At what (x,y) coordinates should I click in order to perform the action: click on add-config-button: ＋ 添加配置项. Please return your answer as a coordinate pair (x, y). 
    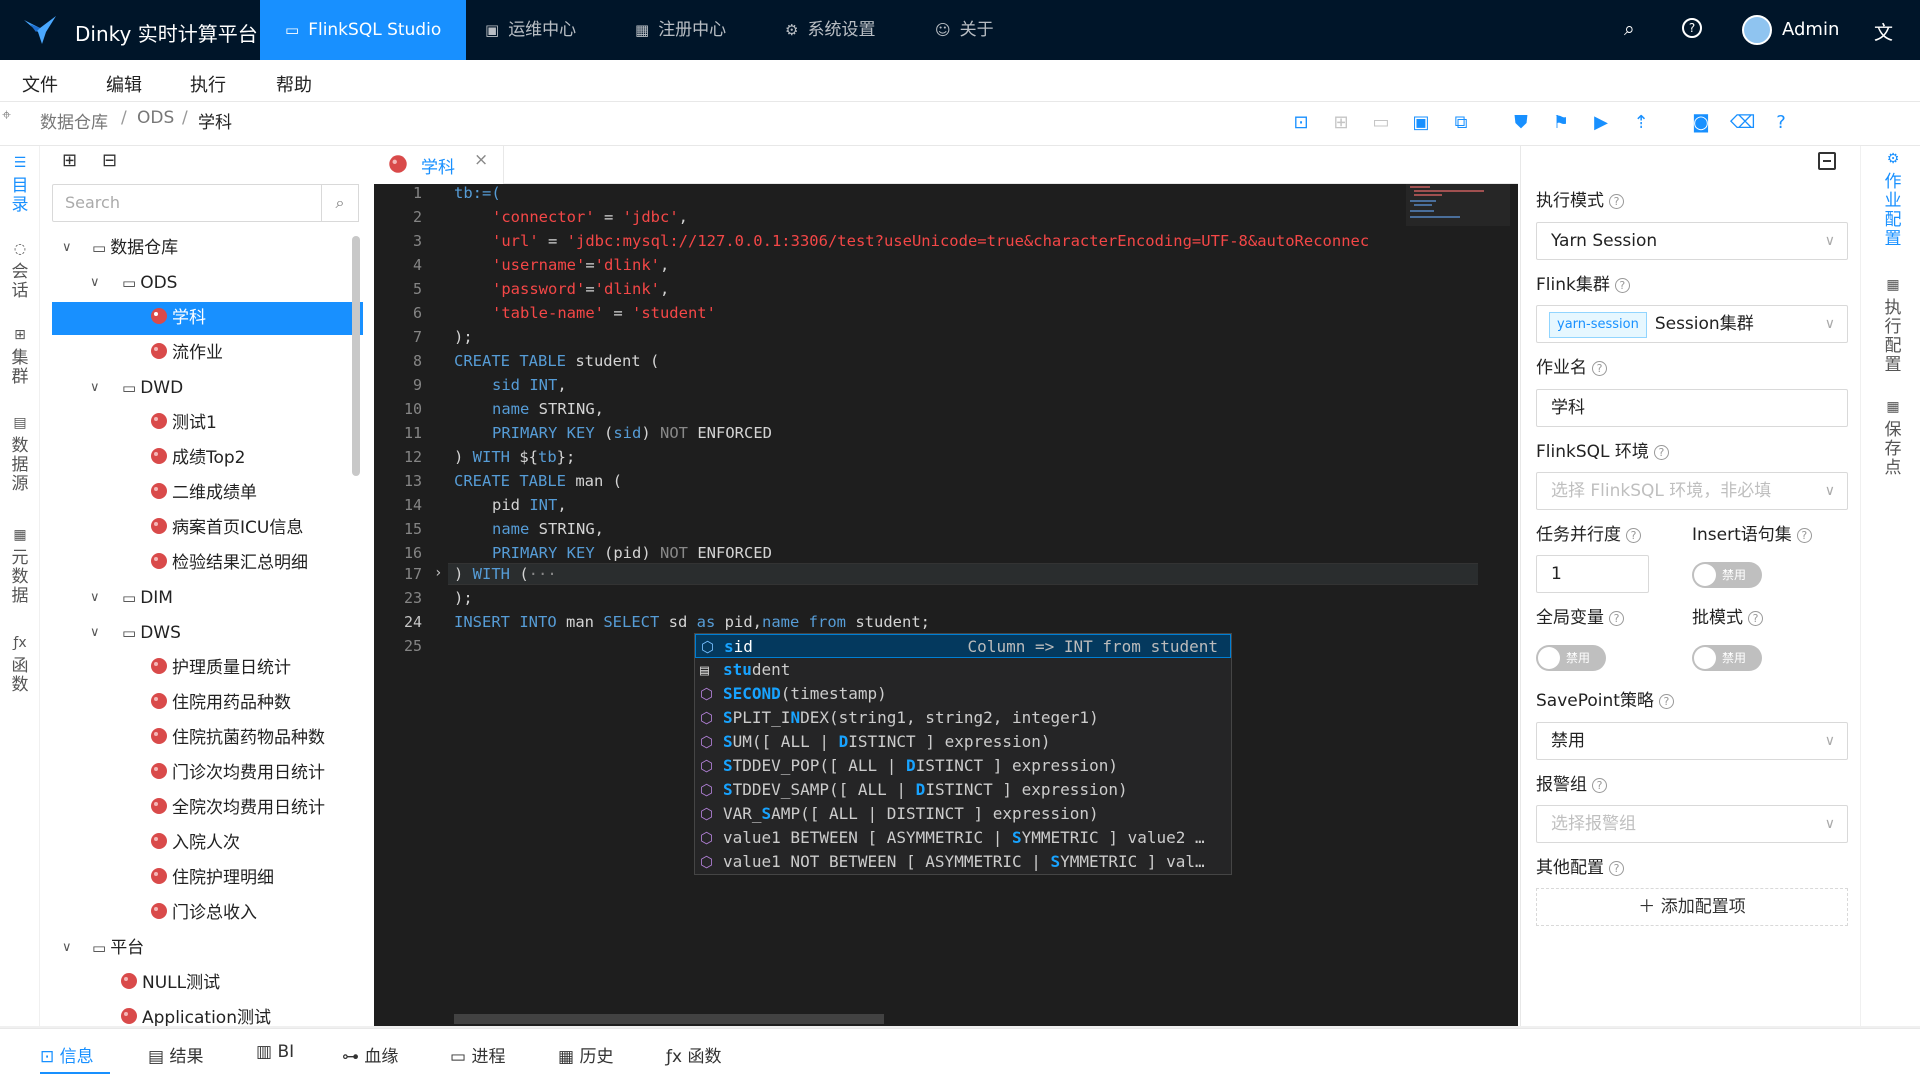
    Looking at the image, I should click on (1692, 907).